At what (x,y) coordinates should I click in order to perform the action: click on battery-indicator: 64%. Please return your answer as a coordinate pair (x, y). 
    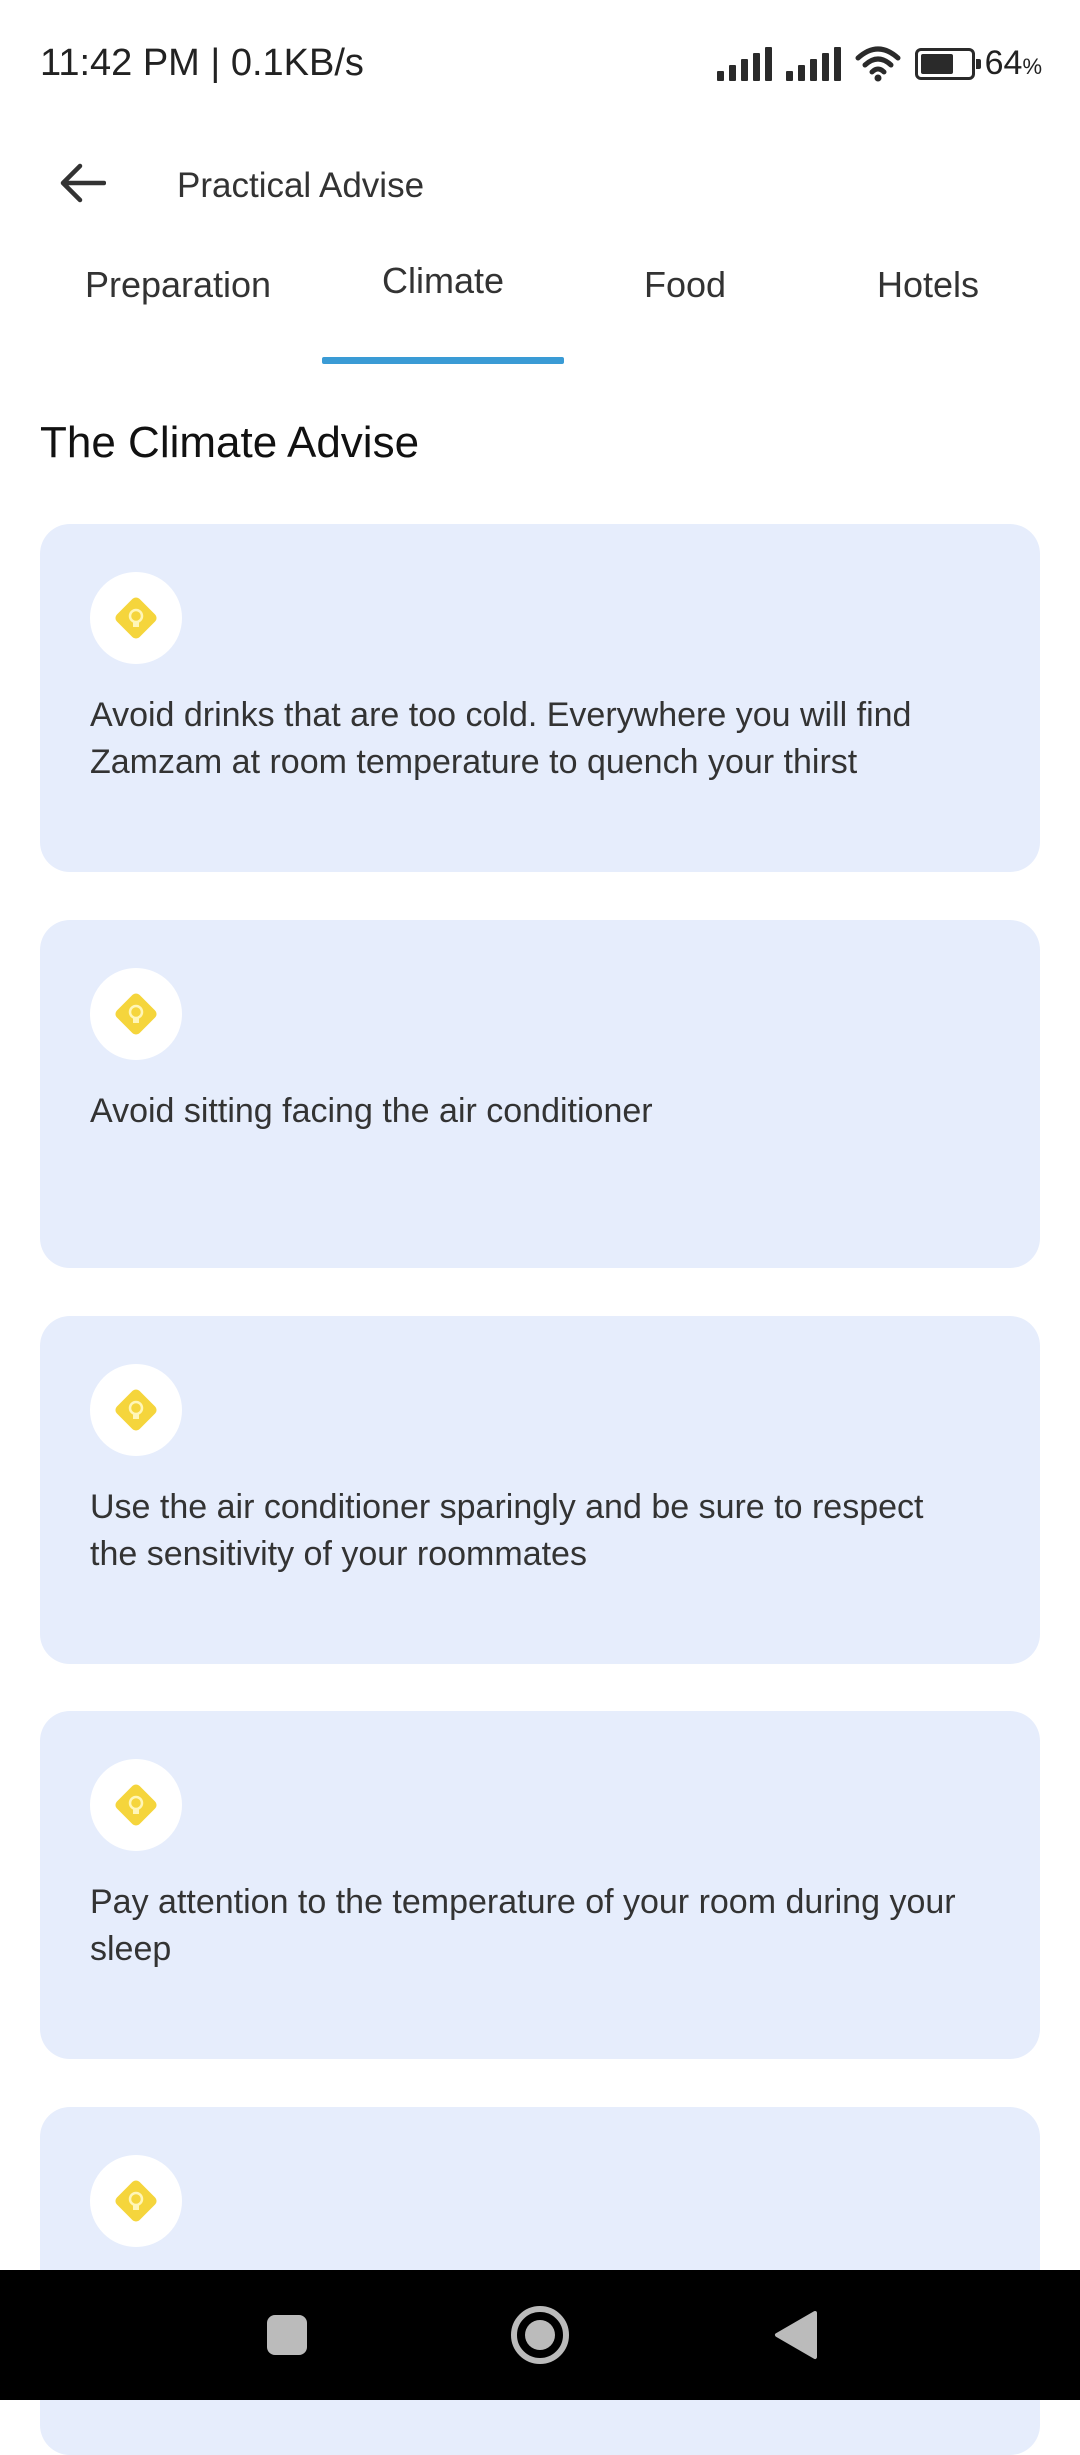
    Looking at the image, I should click on (978, 63).